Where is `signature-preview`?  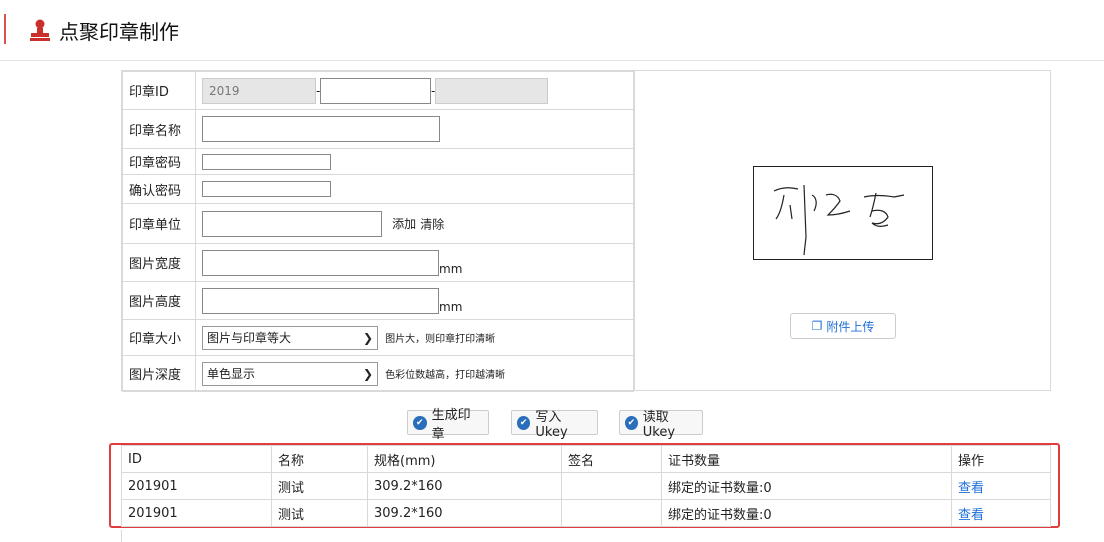 signature-preview is located at coordinates (843, 213).